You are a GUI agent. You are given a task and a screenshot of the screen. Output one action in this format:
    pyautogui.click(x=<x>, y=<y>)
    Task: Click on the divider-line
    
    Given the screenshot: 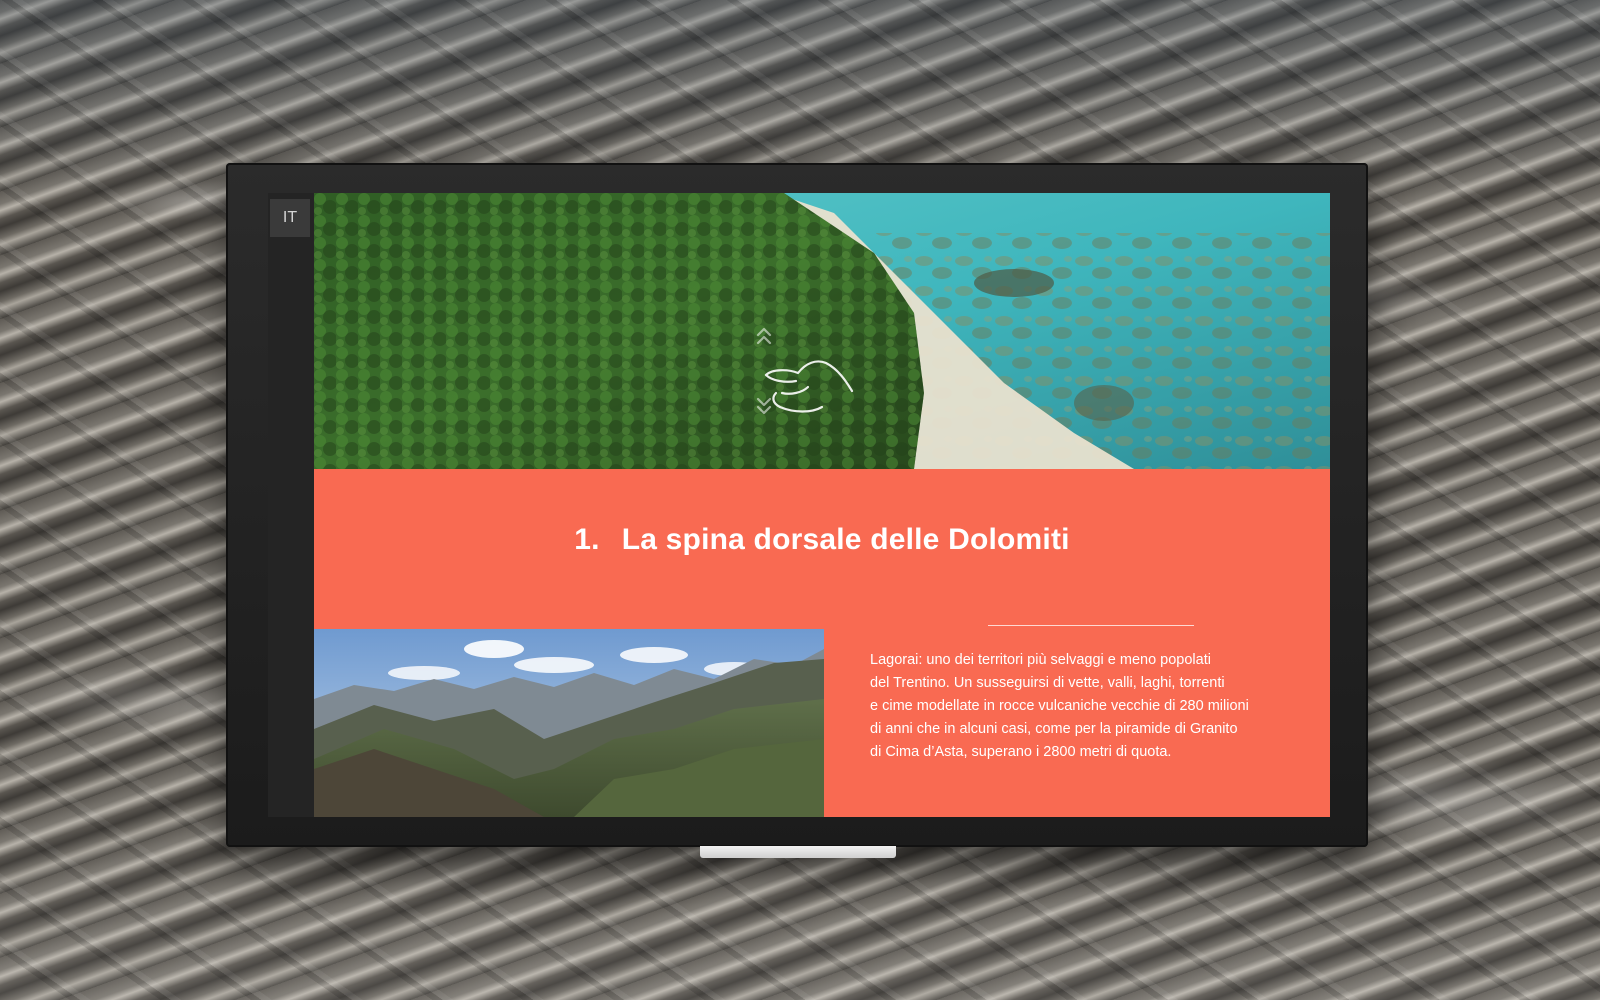 What is the action you would take?
    pyautogui.click(x=1091, y=625)
    